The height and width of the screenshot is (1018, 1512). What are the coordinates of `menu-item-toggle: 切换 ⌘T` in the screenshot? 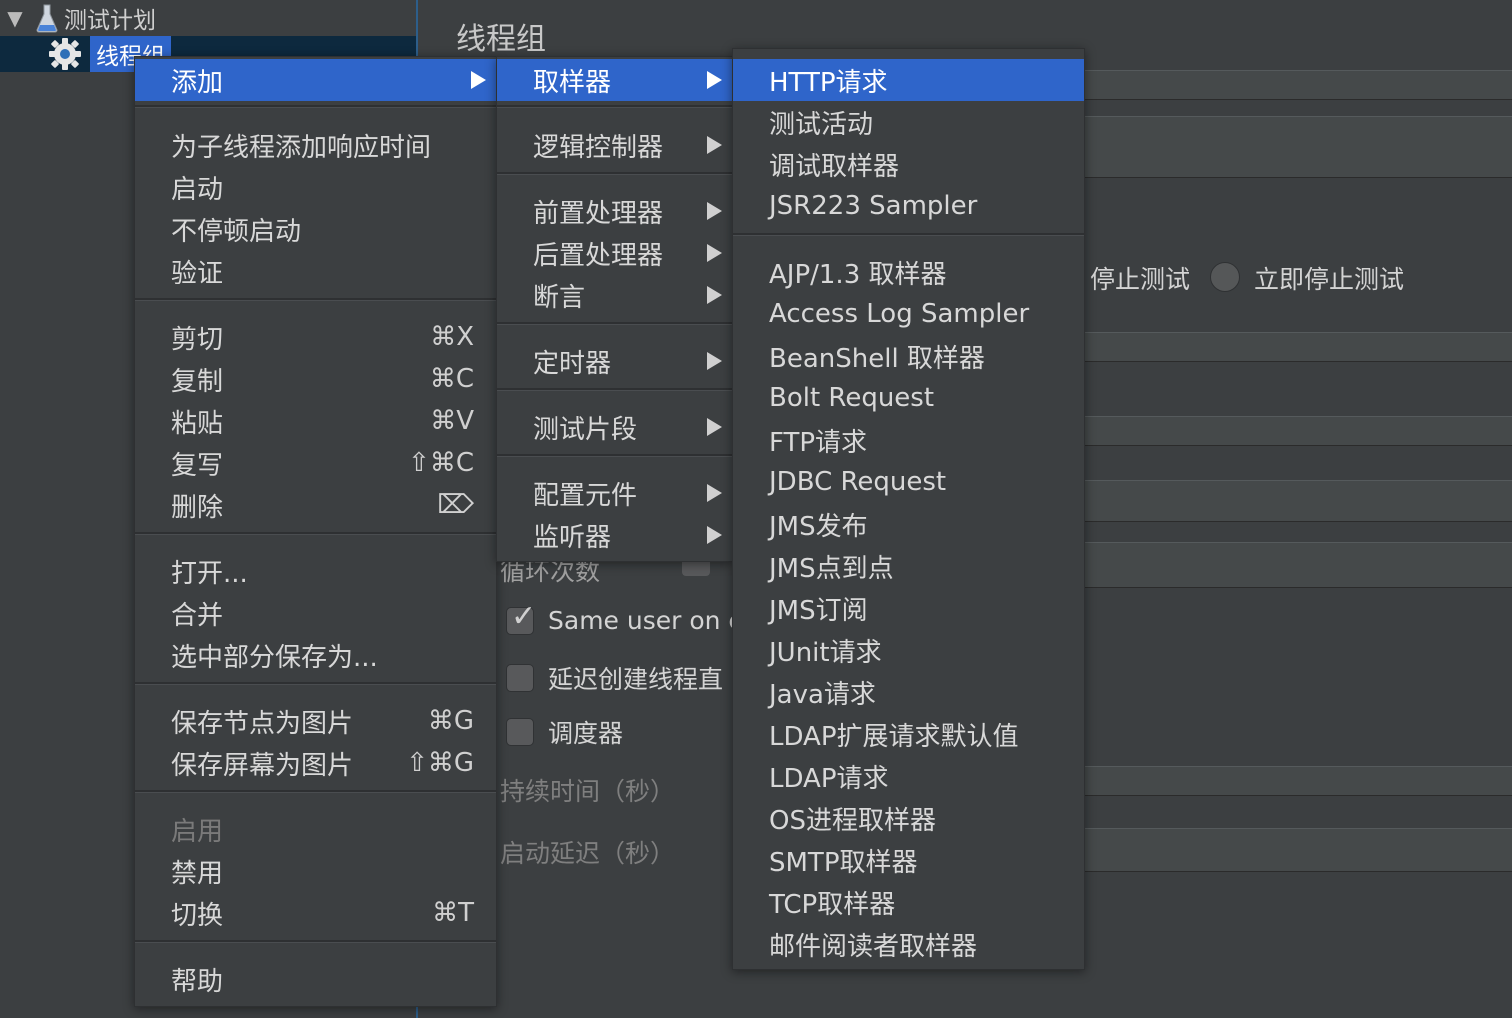 It's located at (315, 913).